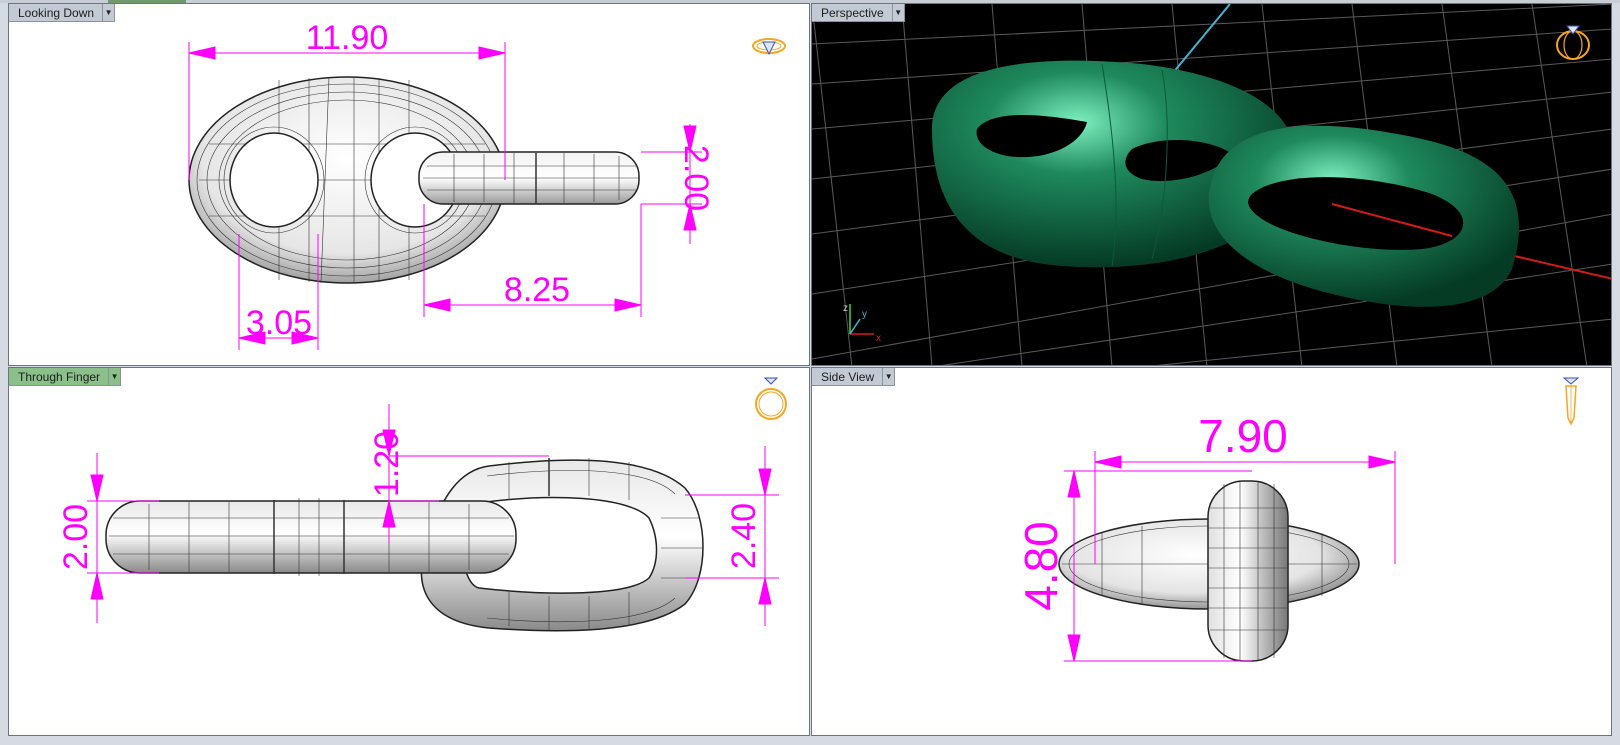  I want to click on viewport-tab-through-finger: Through Finger ▼, so click(65, 377).